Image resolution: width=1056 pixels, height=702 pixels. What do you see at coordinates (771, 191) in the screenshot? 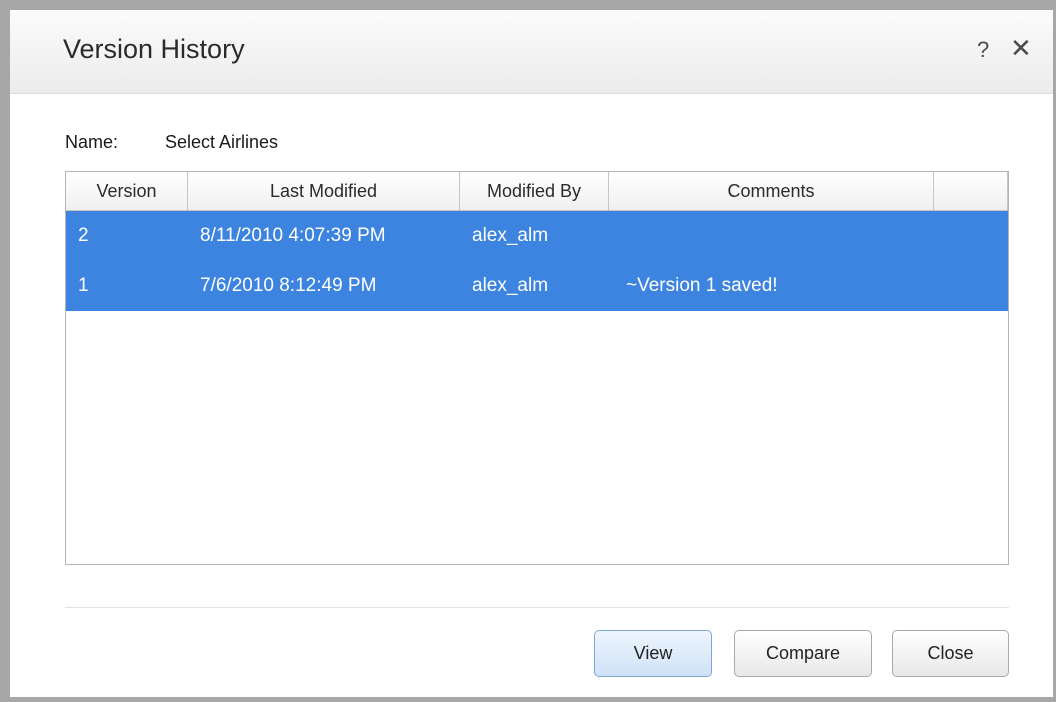
I see `column-header-comments: Comments` at bounding box center [771, 191].